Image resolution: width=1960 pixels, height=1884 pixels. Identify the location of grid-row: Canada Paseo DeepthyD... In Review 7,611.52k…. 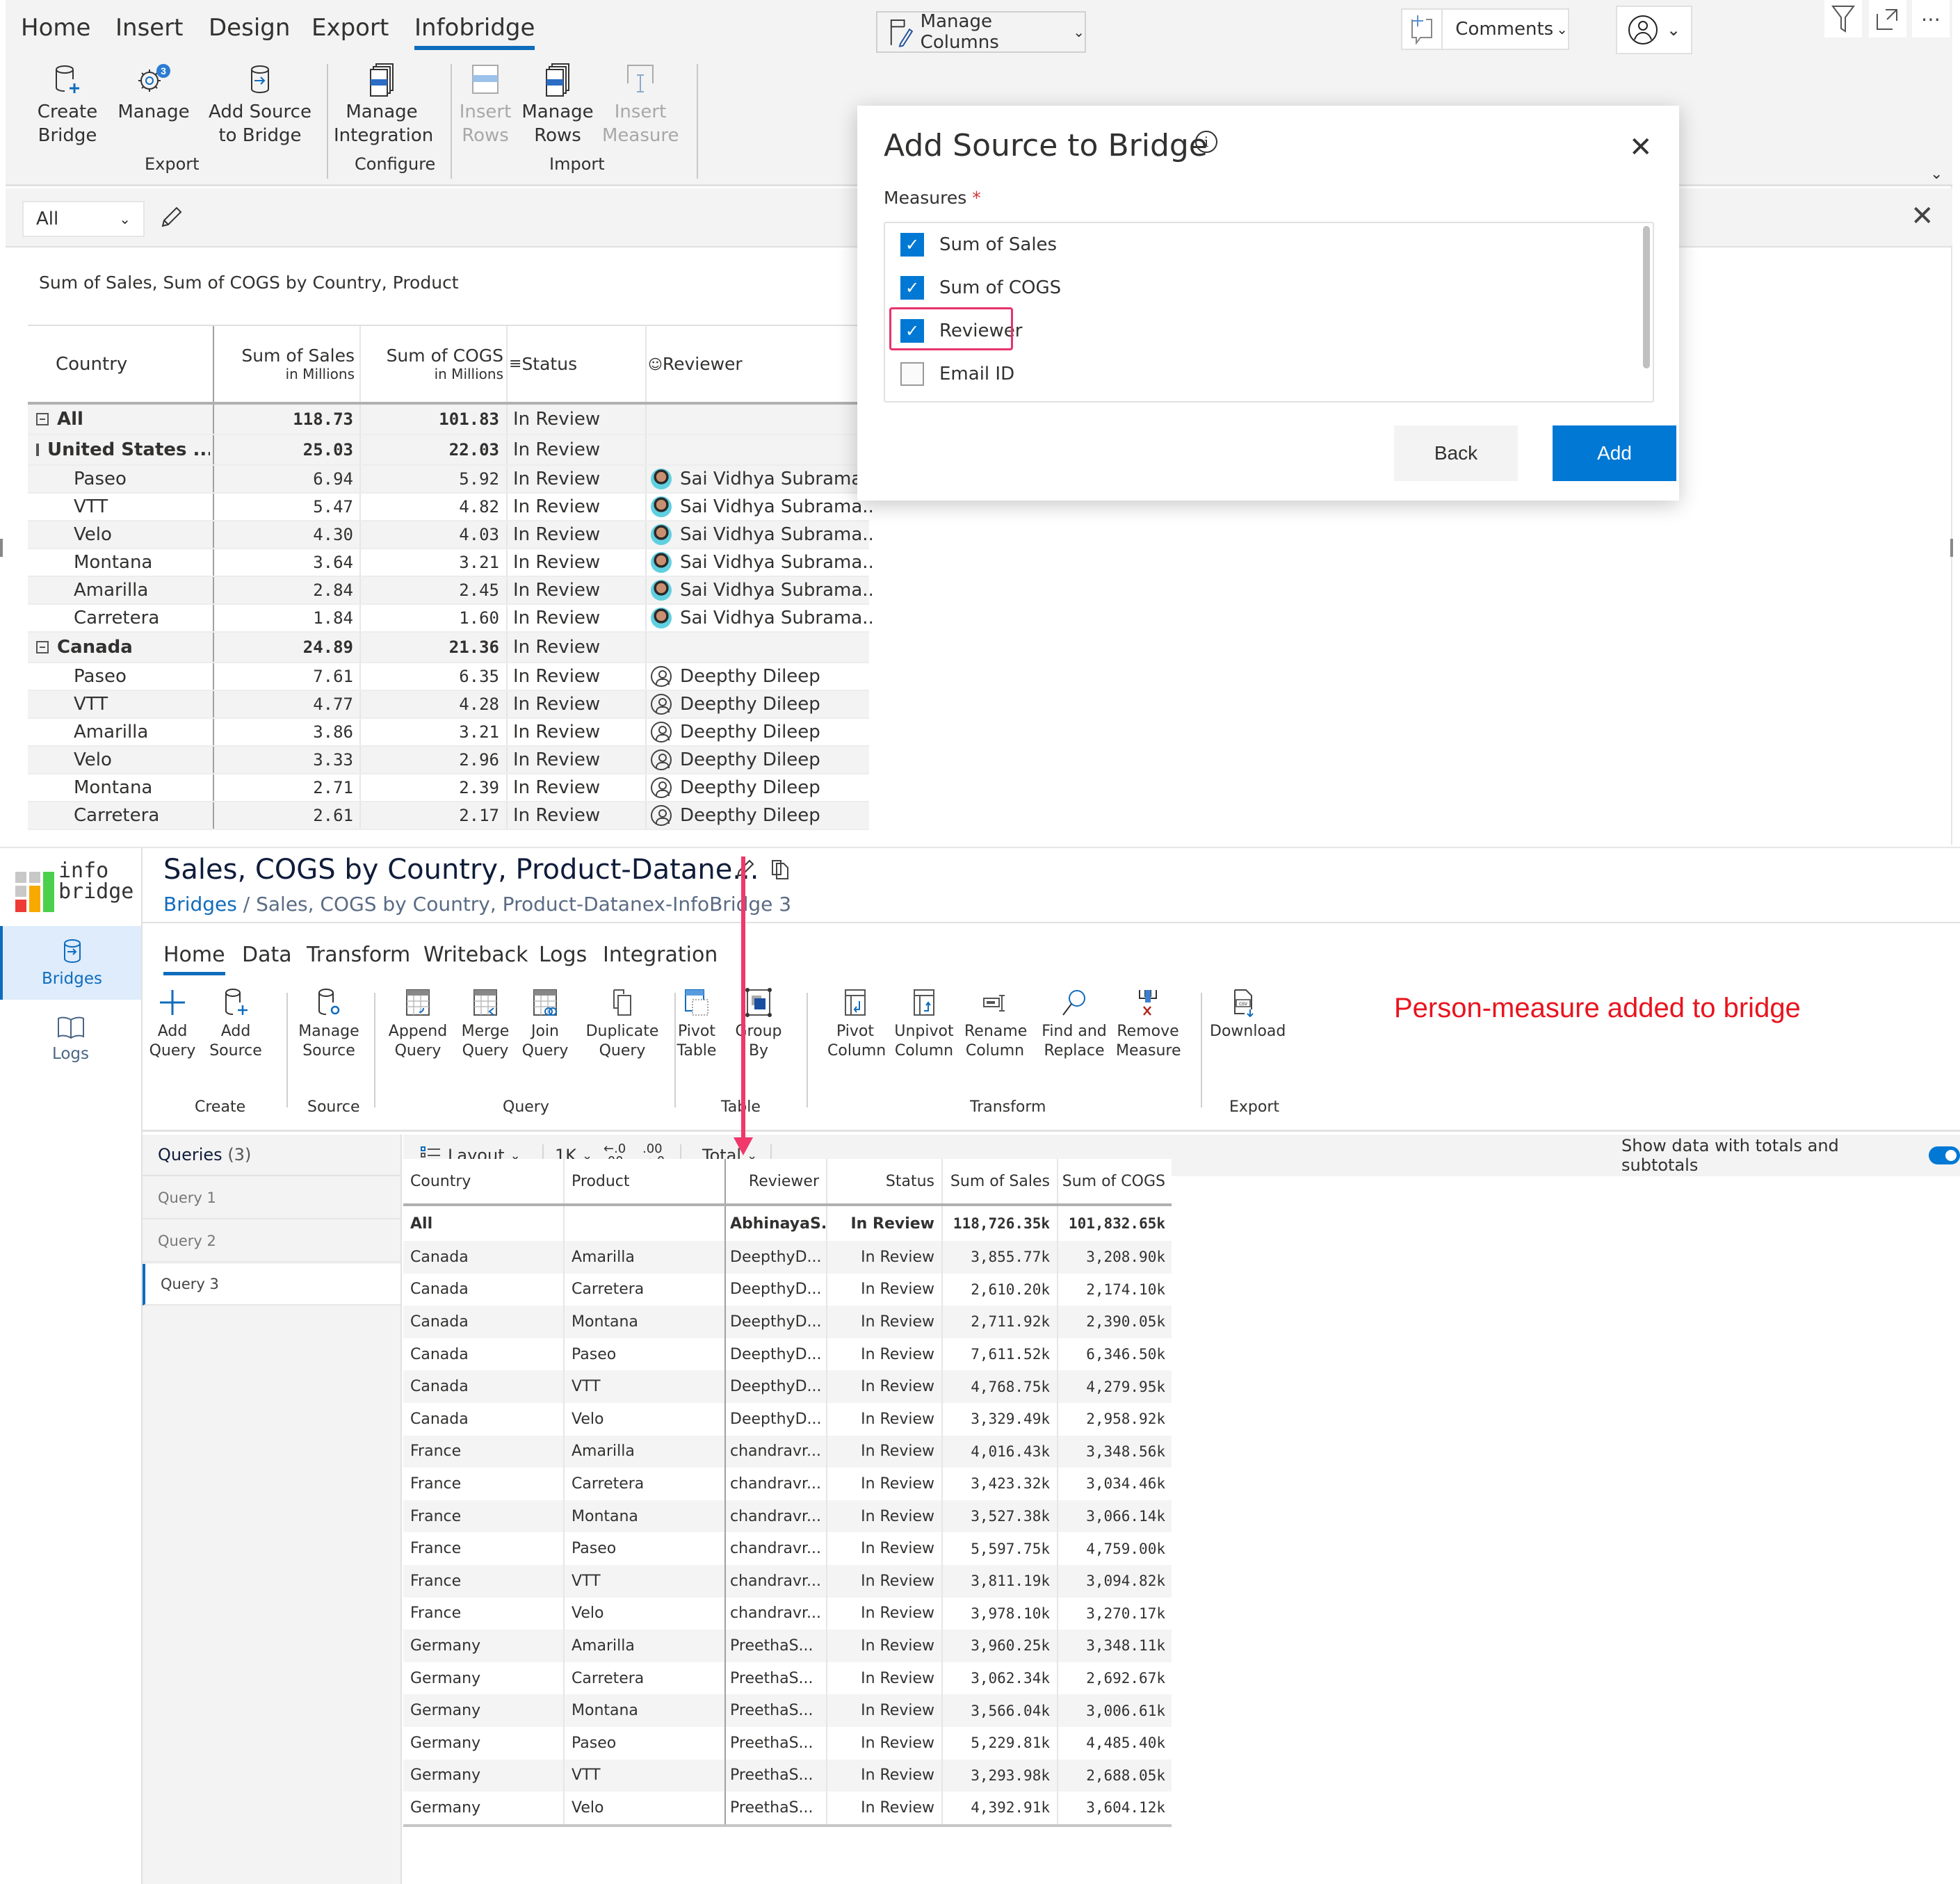
(787, 1354).